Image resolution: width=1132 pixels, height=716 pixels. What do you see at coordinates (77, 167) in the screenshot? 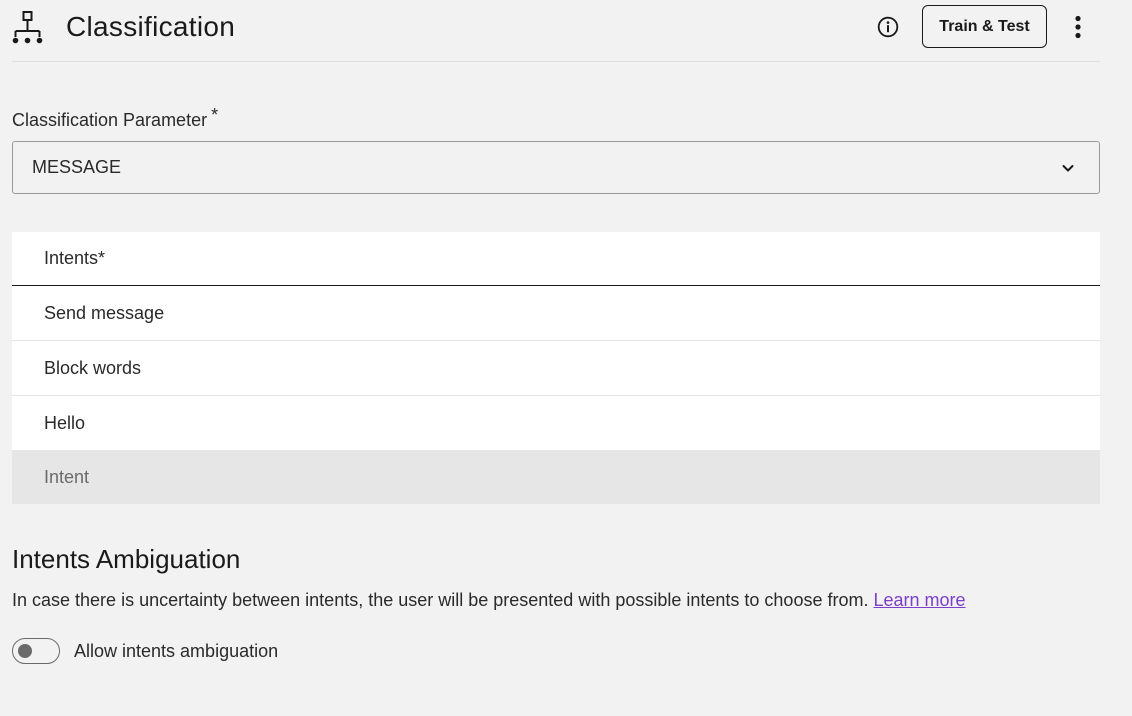
I see `classification-parameter-value: MESSAGE` at bounding box center [77, 167].